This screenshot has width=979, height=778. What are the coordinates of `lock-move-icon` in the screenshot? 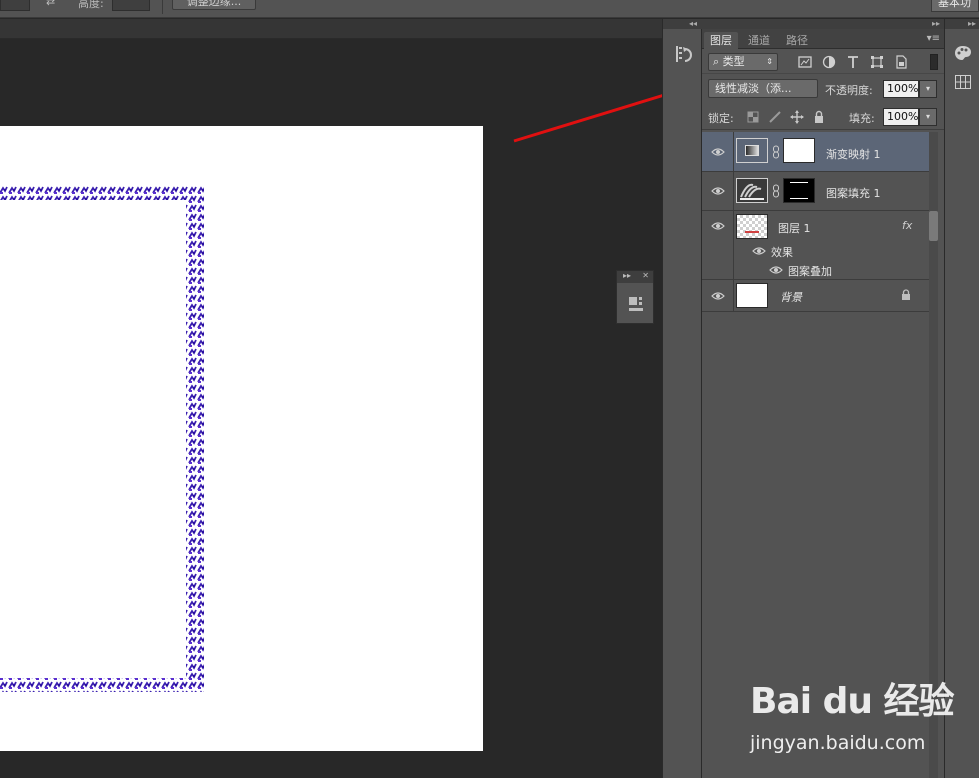 It's located at (797, 117).